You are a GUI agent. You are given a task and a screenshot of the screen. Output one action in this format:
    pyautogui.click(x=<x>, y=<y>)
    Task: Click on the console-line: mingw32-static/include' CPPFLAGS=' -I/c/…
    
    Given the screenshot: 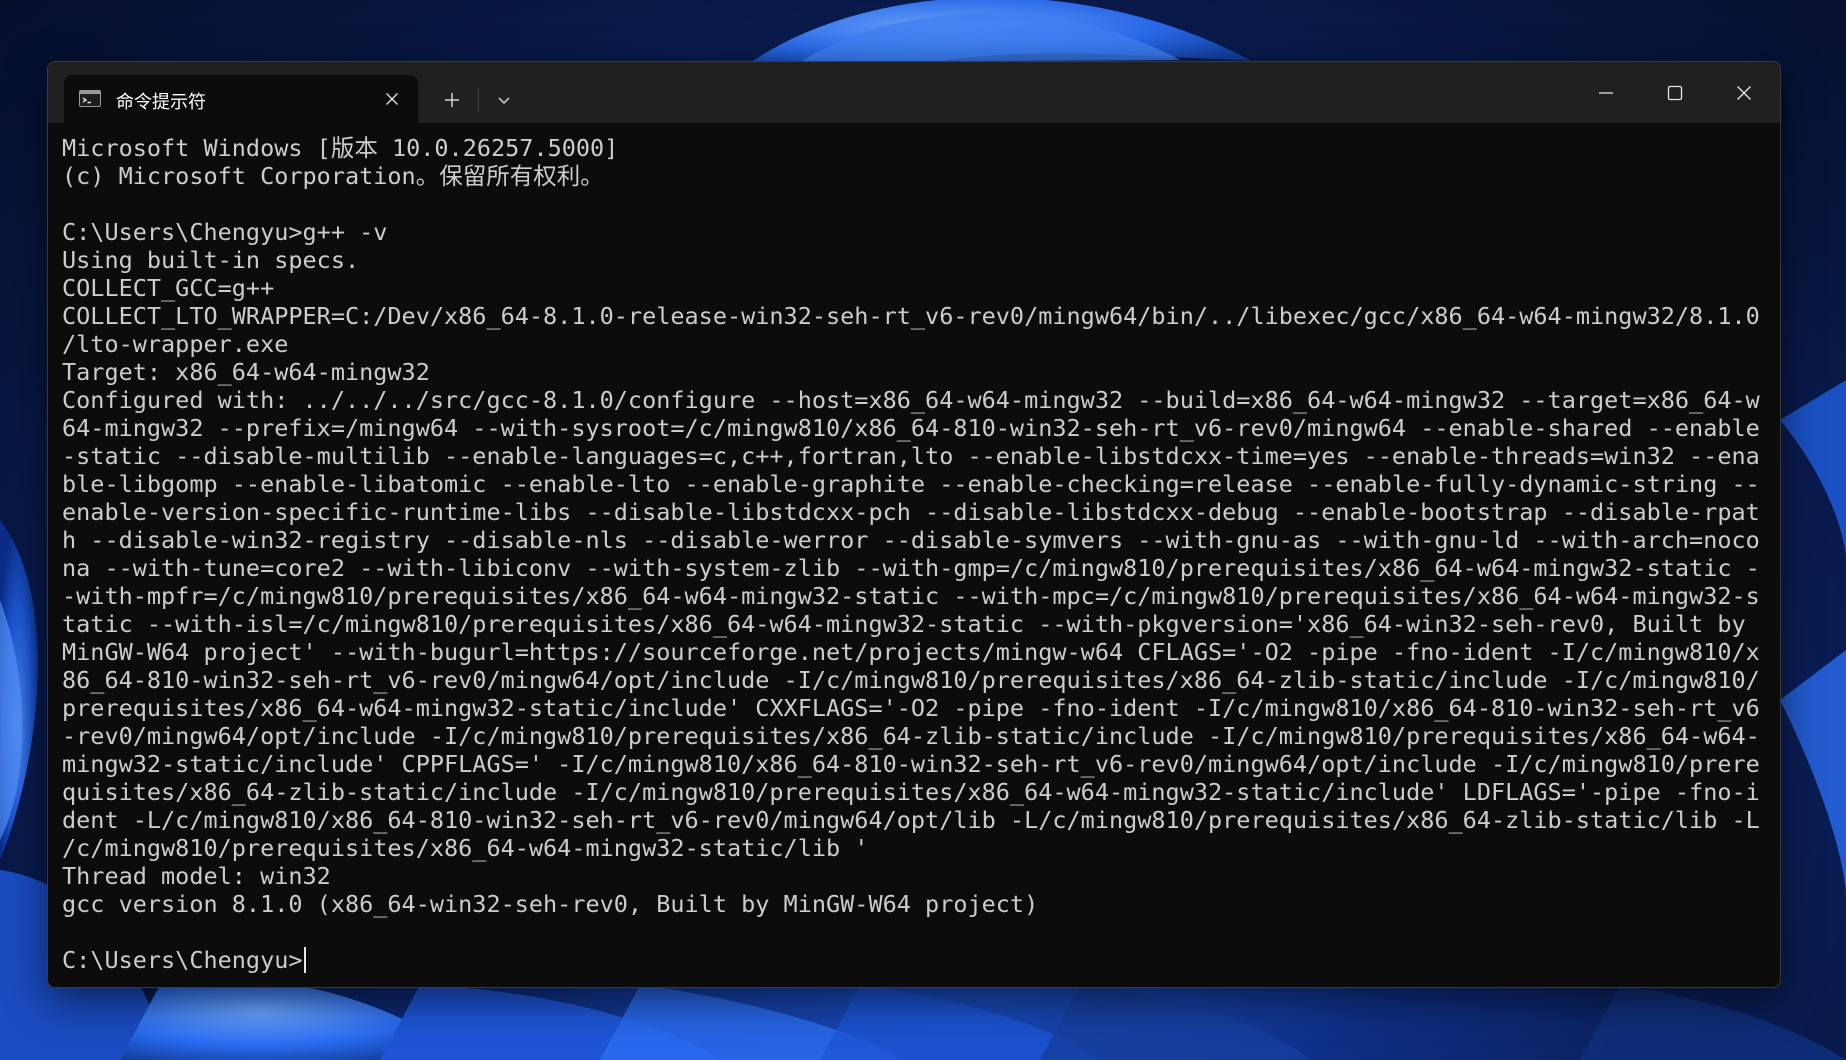 What is the action you would take?
    pyautogui.click(x=911, y=764)
    